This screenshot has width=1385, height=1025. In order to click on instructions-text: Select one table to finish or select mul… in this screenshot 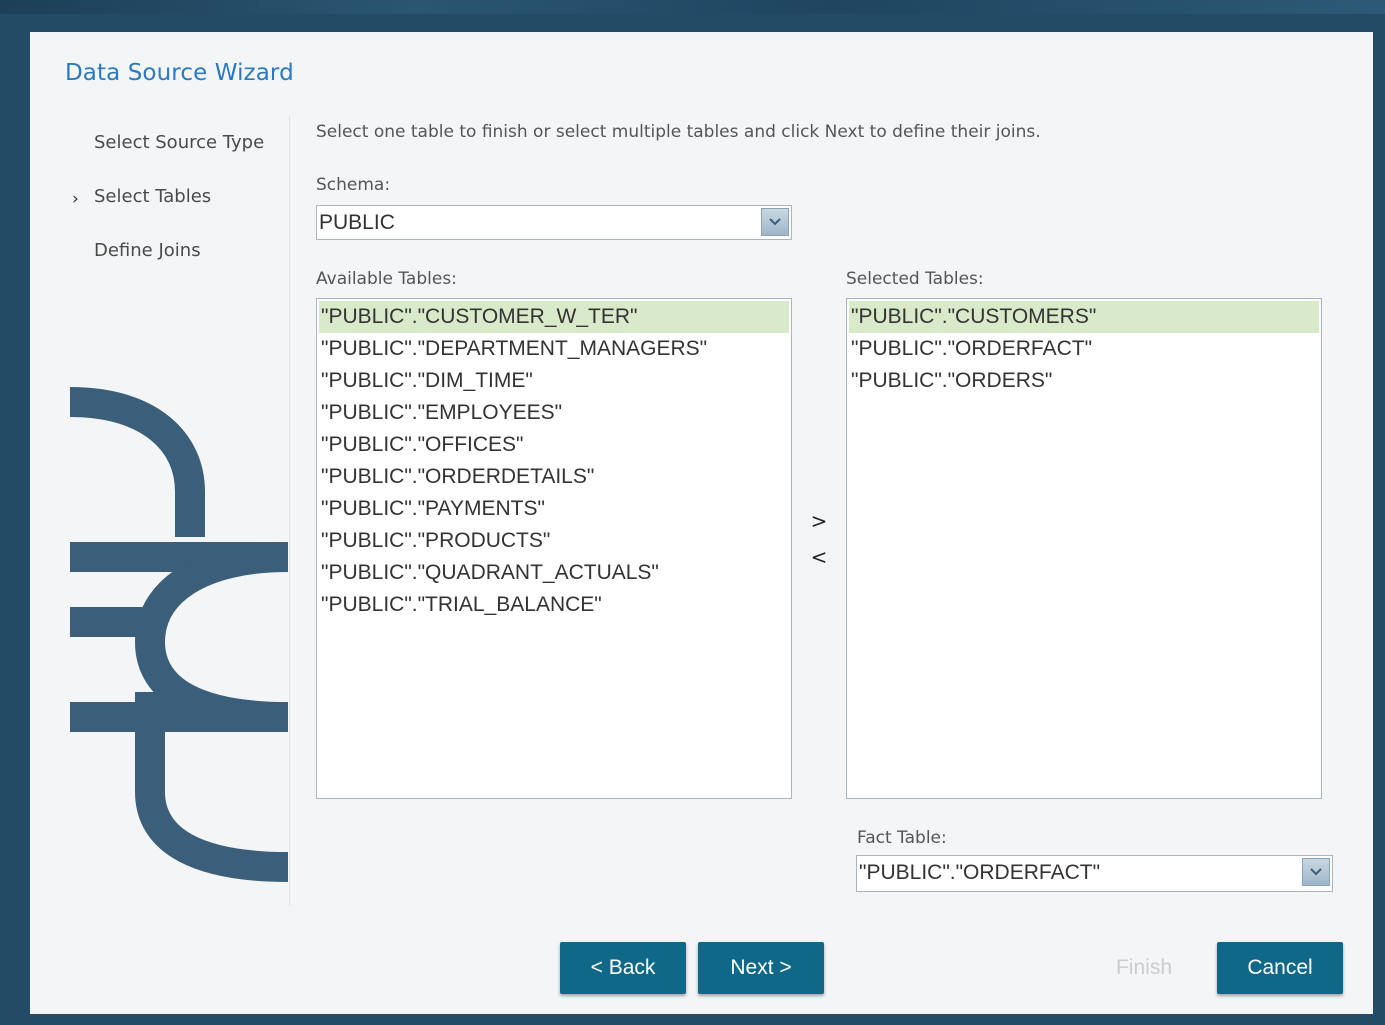, I will do `click(678, 132)`.